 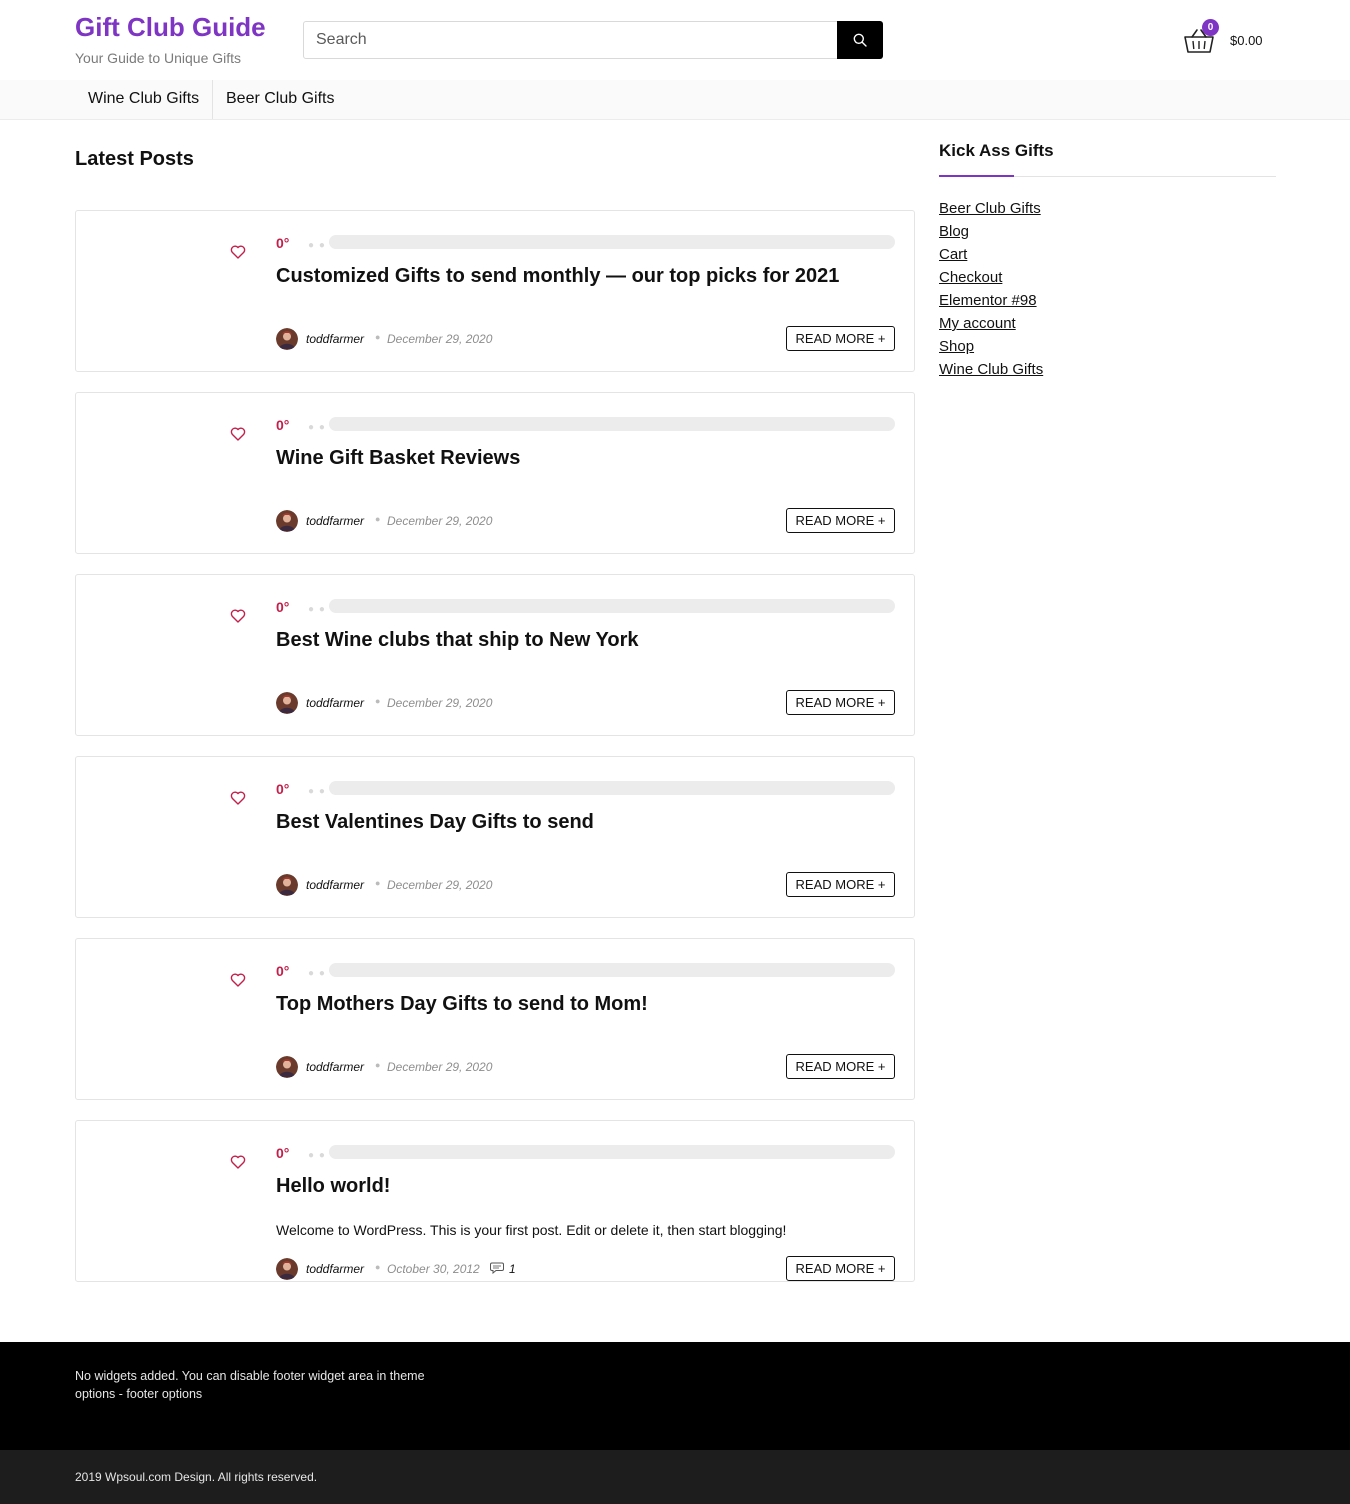 What do you see at coordinates (158, 58) in the screenshot?
I see `site-tagline: Your Guide to Unique Gifts` at bounding box center [158, 58].